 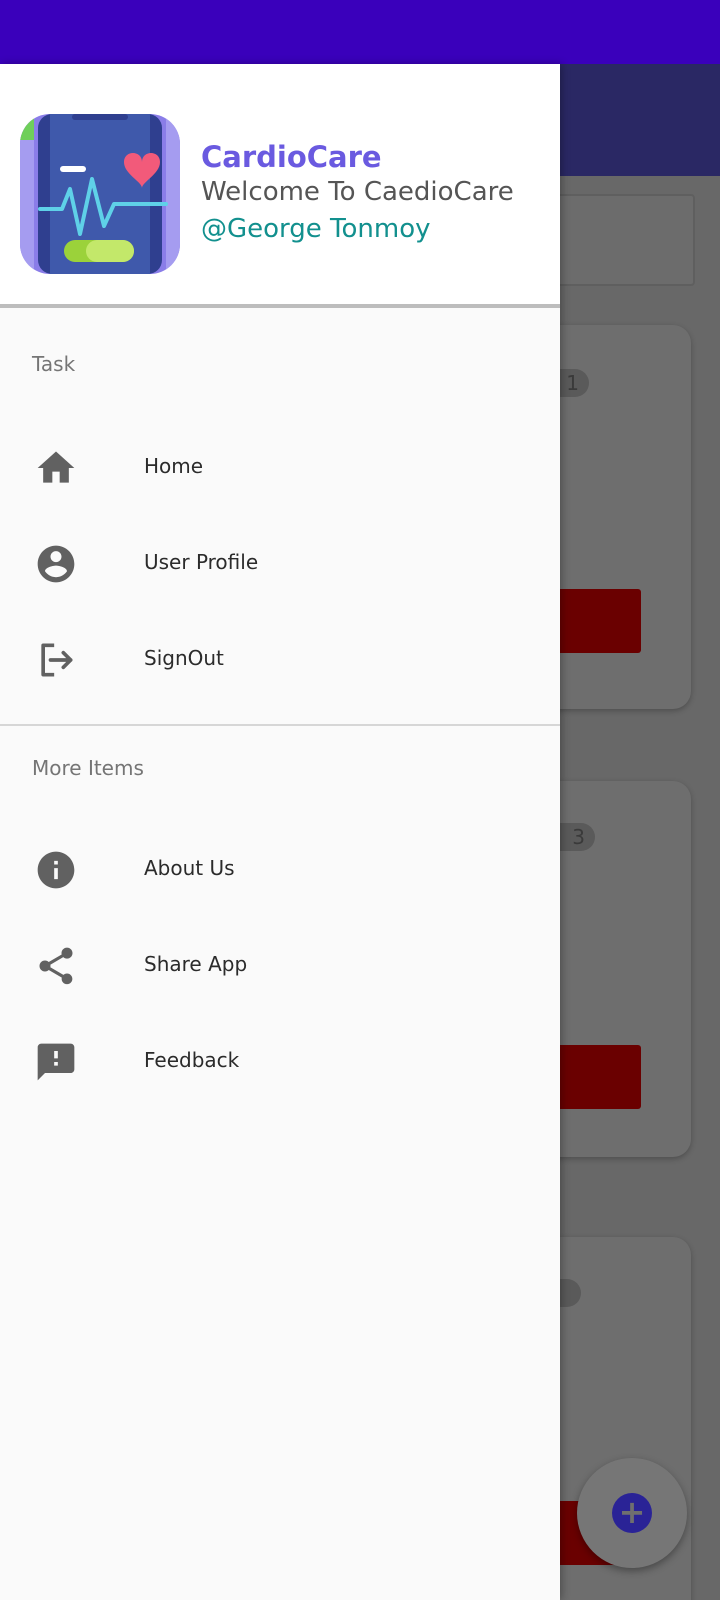 I want to click on menu-item-user-profile: User Profile, so click(x=280, y=564).